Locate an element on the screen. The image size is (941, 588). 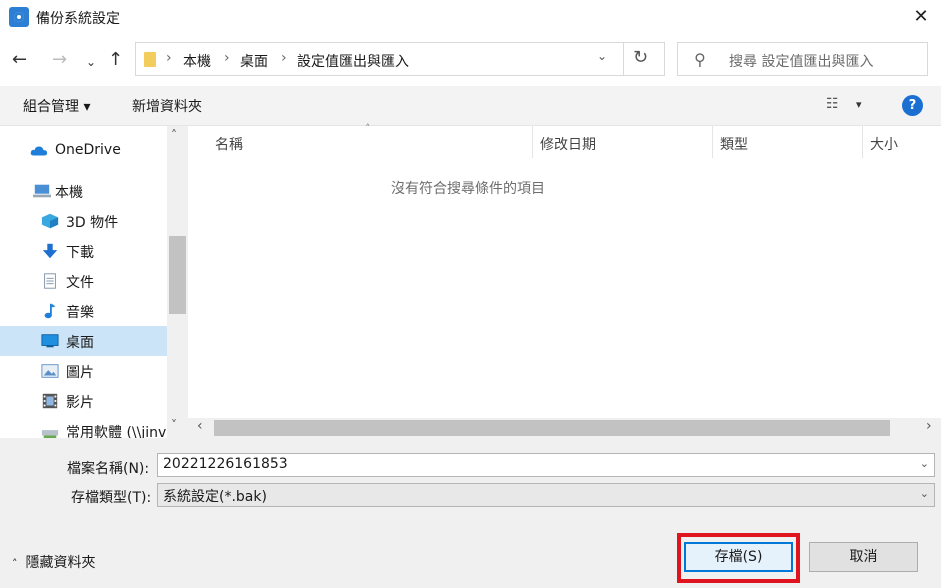
sidebar-item-label: 影片 is located at coordinates (80, 403).